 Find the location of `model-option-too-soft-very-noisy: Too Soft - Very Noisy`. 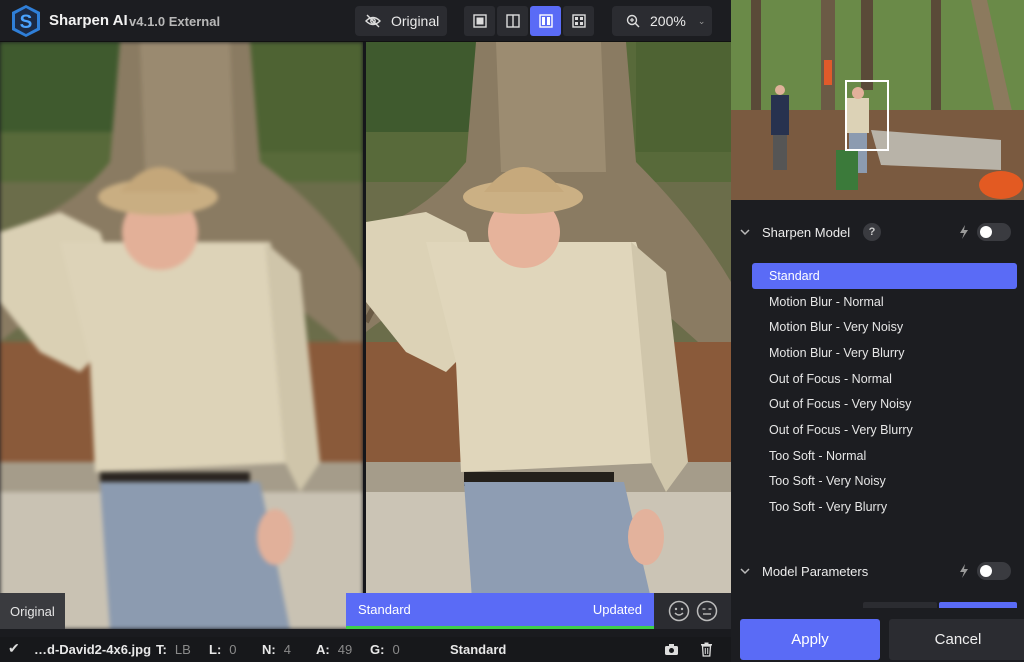

model-option-too-soft-very-noisy: Too Soft - Very Noisy is located at coordinates (884, 482).